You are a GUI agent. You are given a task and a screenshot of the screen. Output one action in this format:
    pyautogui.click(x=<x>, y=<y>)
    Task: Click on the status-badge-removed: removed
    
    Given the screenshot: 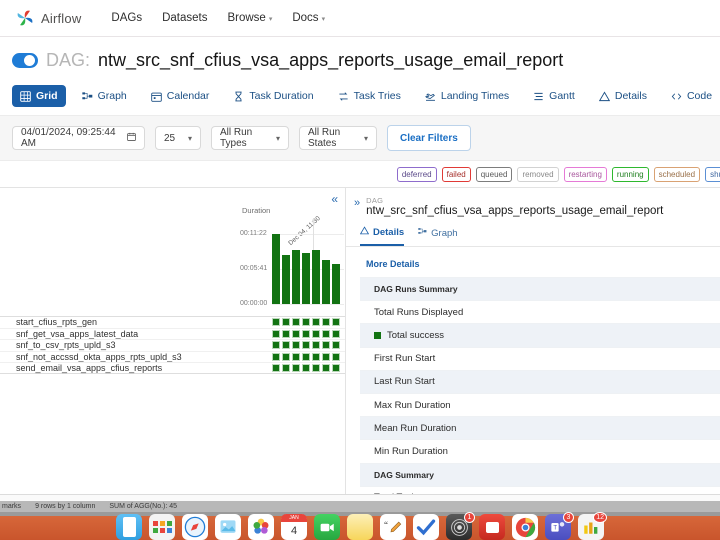 What is the action you would take?
    pyautogui.click(x=538, y=174)
    